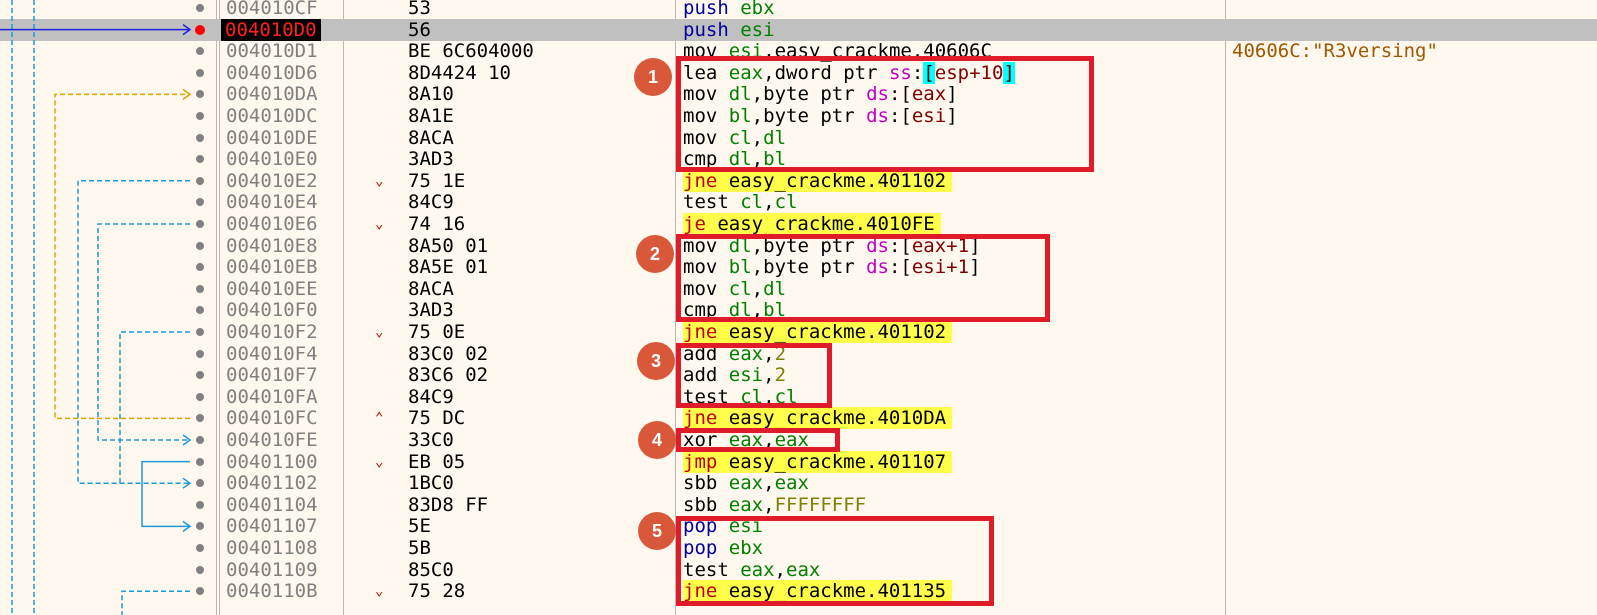 This screenshot has width=1597, height=615. What do you see at coordinates (655, 254) in the screenshot?
I see `annotation-badge: 2` at bounding box center [655, 254].